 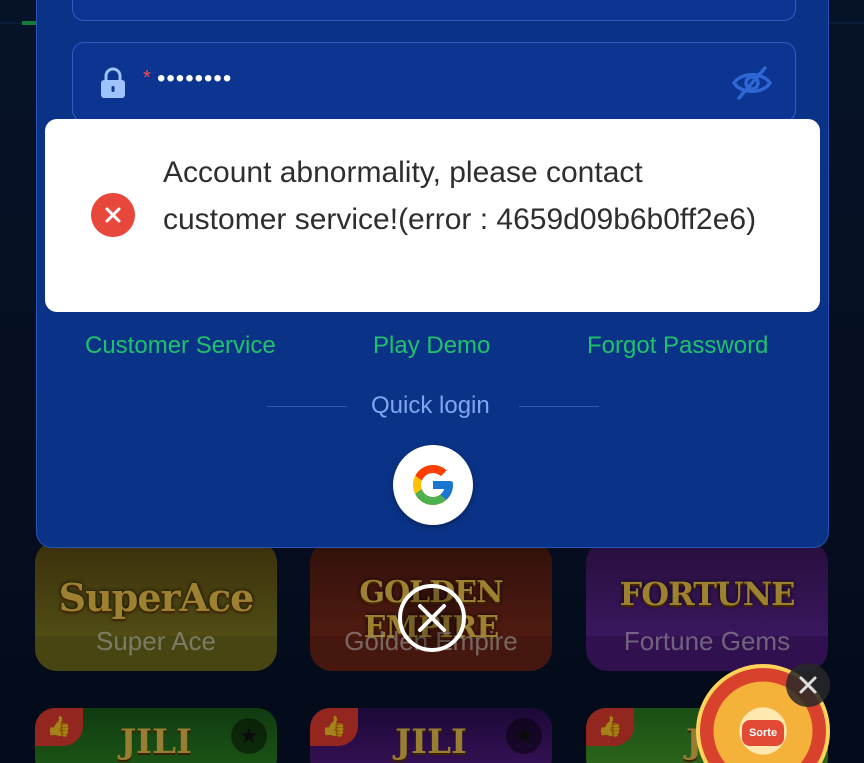 What do you see at coordinates (431, 346) in the screenshot?
I see `play-demo-link: Play Demo` at bounding box center [431, 346].